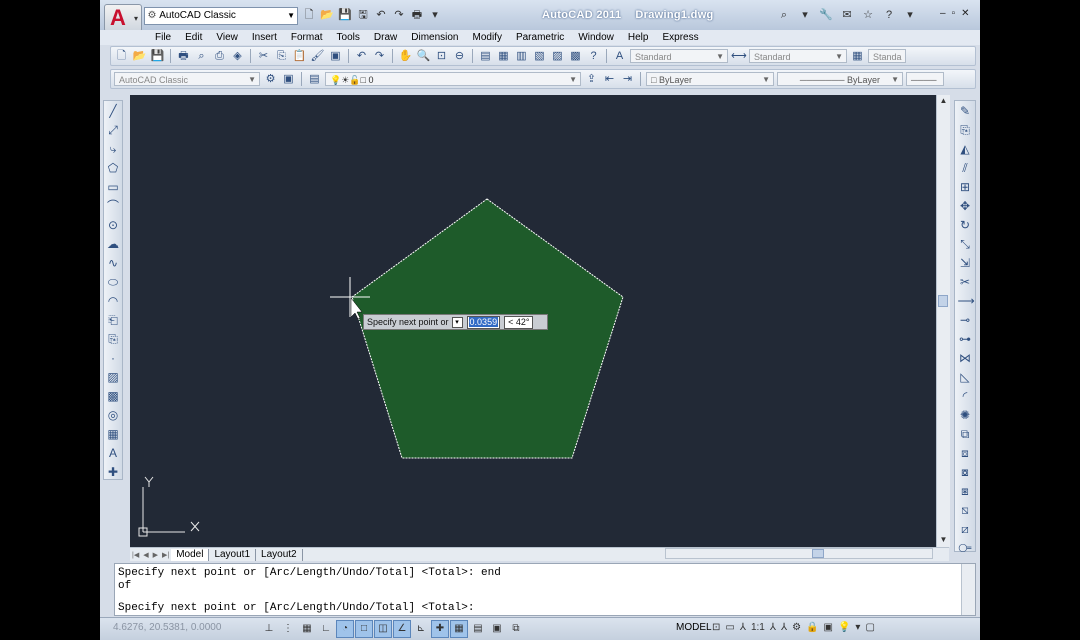 The image size is (1080, 640). Describe the element at coordinates (784, 628) in the screenshot. I see `auto-scale-icon: ⅄` at that location.